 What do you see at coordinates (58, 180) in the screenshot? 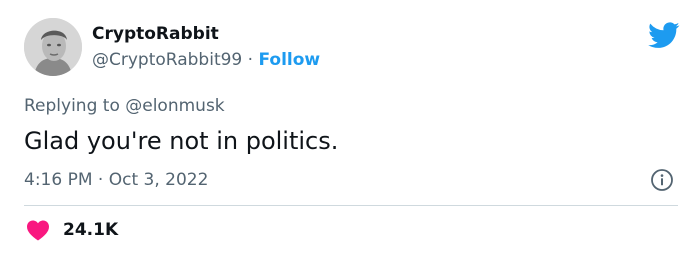
I see `tweet-time: 4:16 PM` at bounding box center [58, 180].